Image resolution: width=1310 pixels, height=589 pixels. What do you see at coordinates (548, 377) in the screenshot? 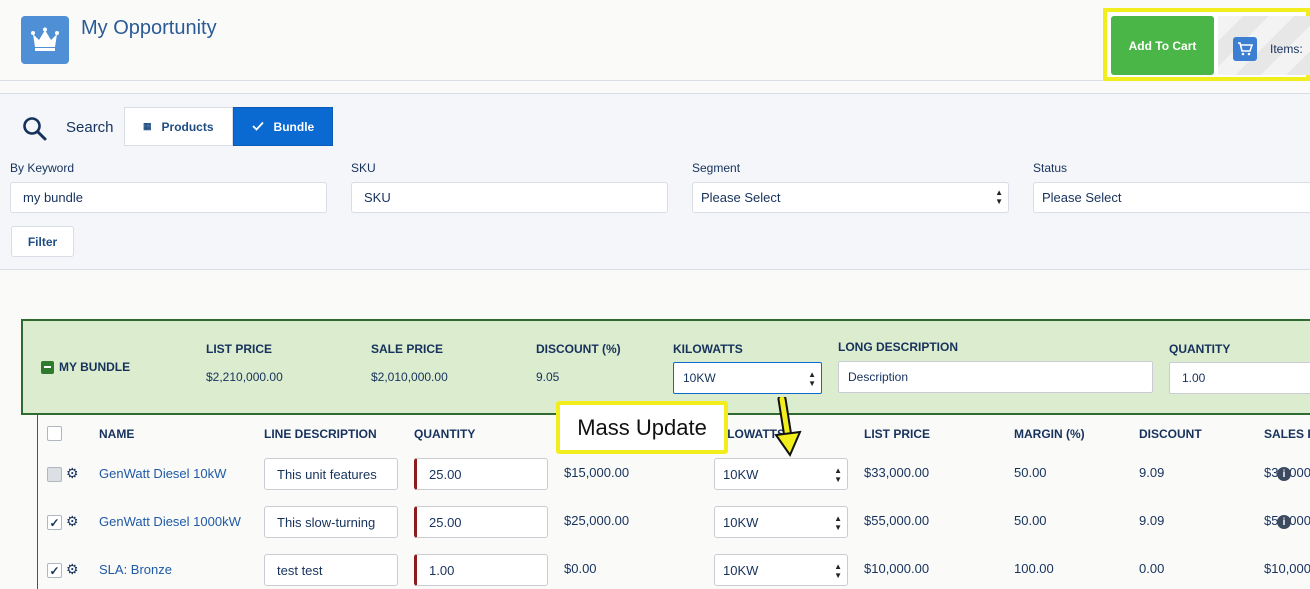
I see `bundle-discount: 9.05` at bounding box center [548, 377].